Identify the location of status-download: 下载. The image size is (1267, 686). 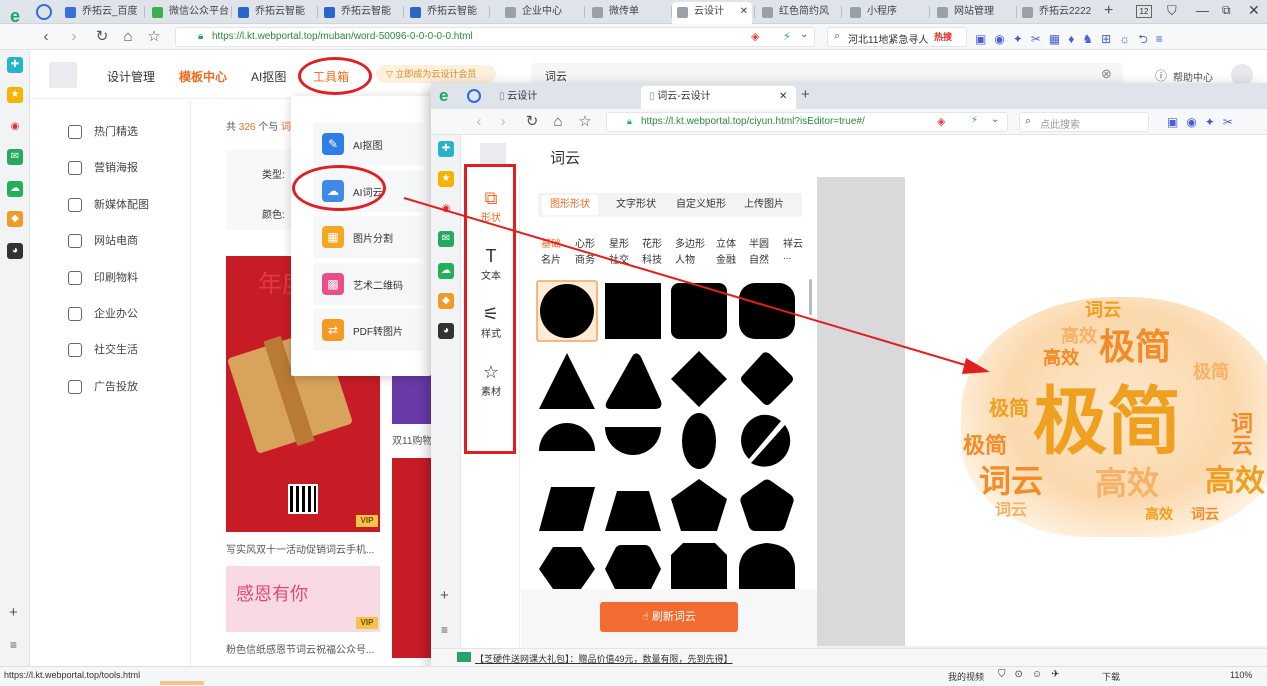
(1111, 676).